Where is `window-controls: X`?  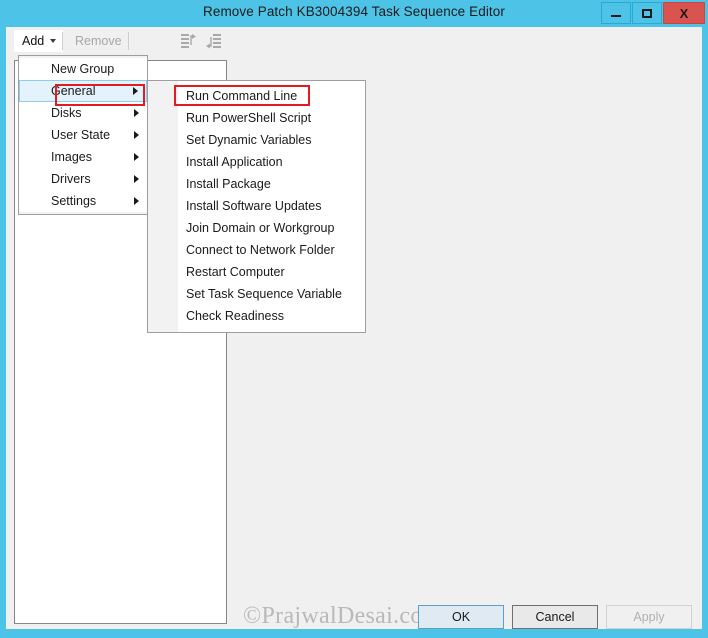
window-controls: X is located at coordinates (652, 13).